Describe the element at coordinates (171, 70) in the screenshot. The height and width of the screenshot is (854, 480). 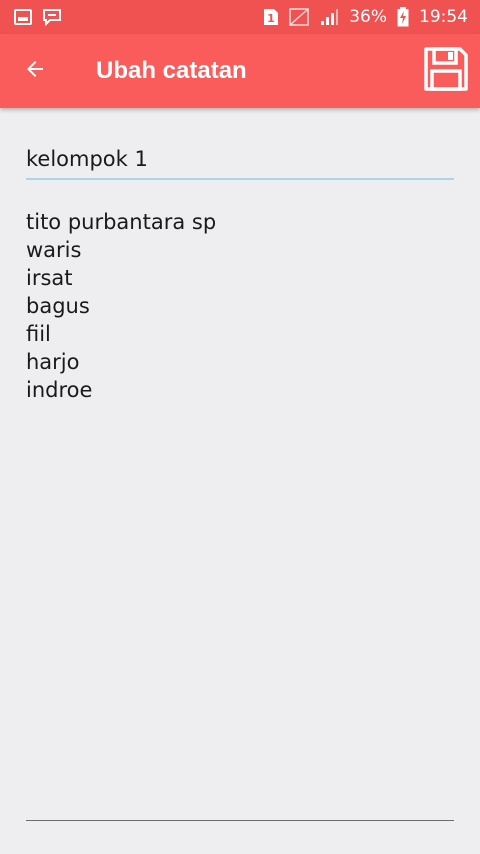
I see `page-title: Ubah catatan` at that location.